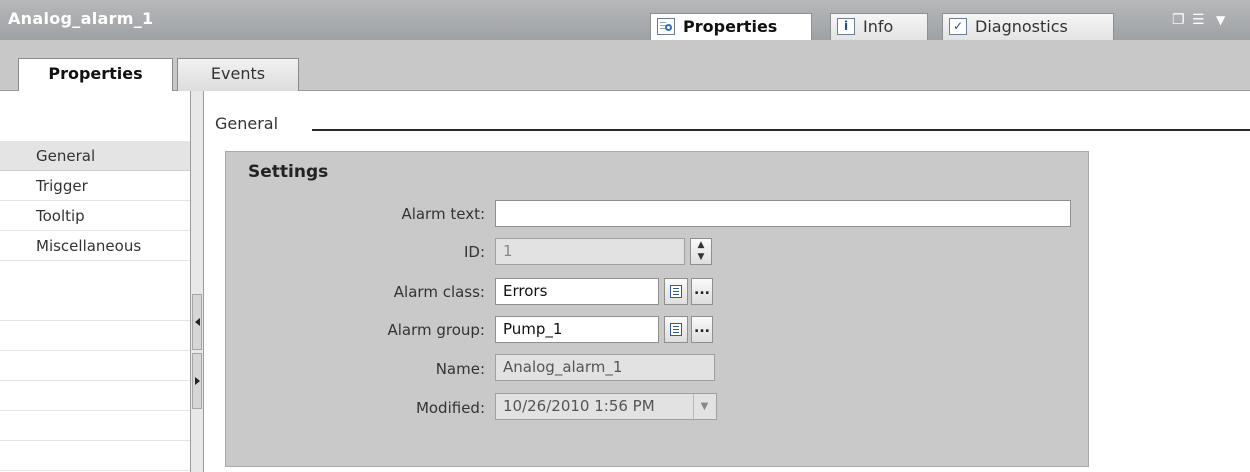 The width and height of the screenshot is (1250, 472). What do you see at coordinates (95, 216) in the screenshot?
I see `nav-item-tooltip: Tooltip` at bounding box center [95, 216].